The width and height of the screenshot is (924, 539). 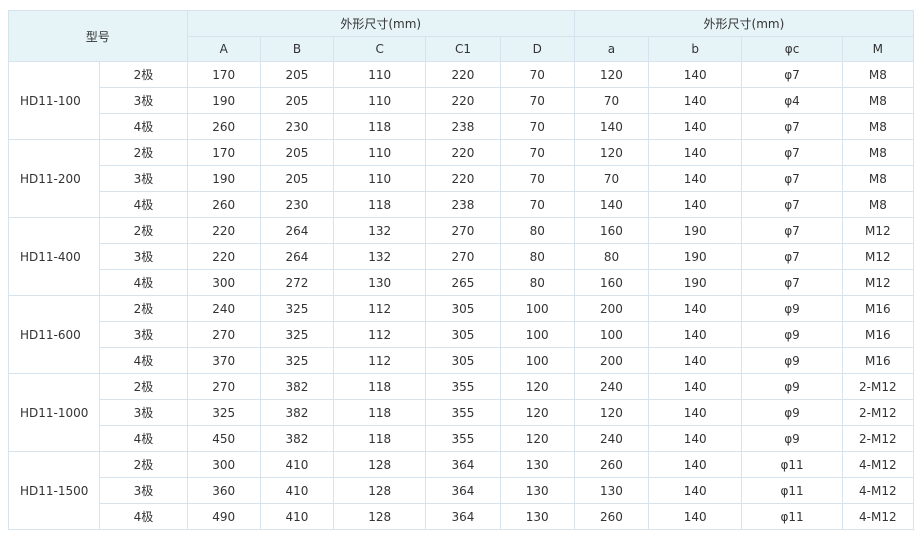 What do you see at coordinates (463, 282) in the screenshot?
I see `value-cell: 265` at bounding box center [463, 282].